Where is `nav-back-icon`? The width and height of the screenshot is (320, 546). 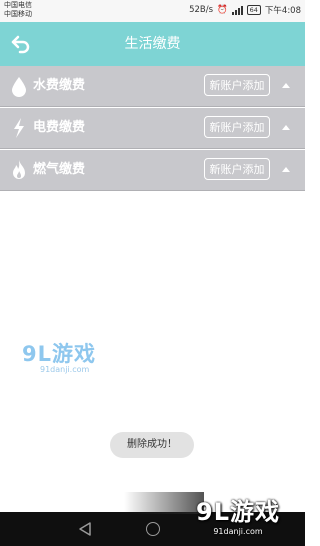
nav-back-icon is located at coordinates (85, 529).